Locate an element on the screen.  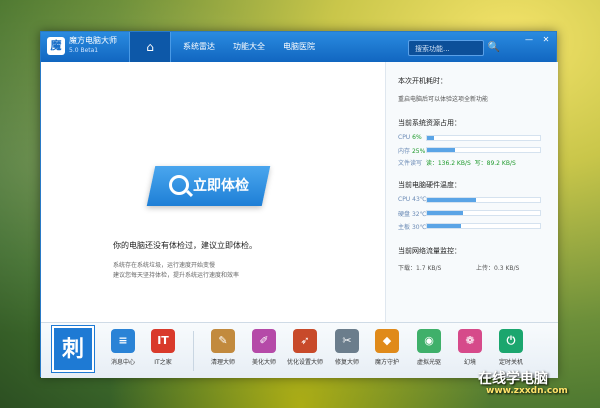
watermark-url: www.zxxdn.com is located at coordinates (527, 391).